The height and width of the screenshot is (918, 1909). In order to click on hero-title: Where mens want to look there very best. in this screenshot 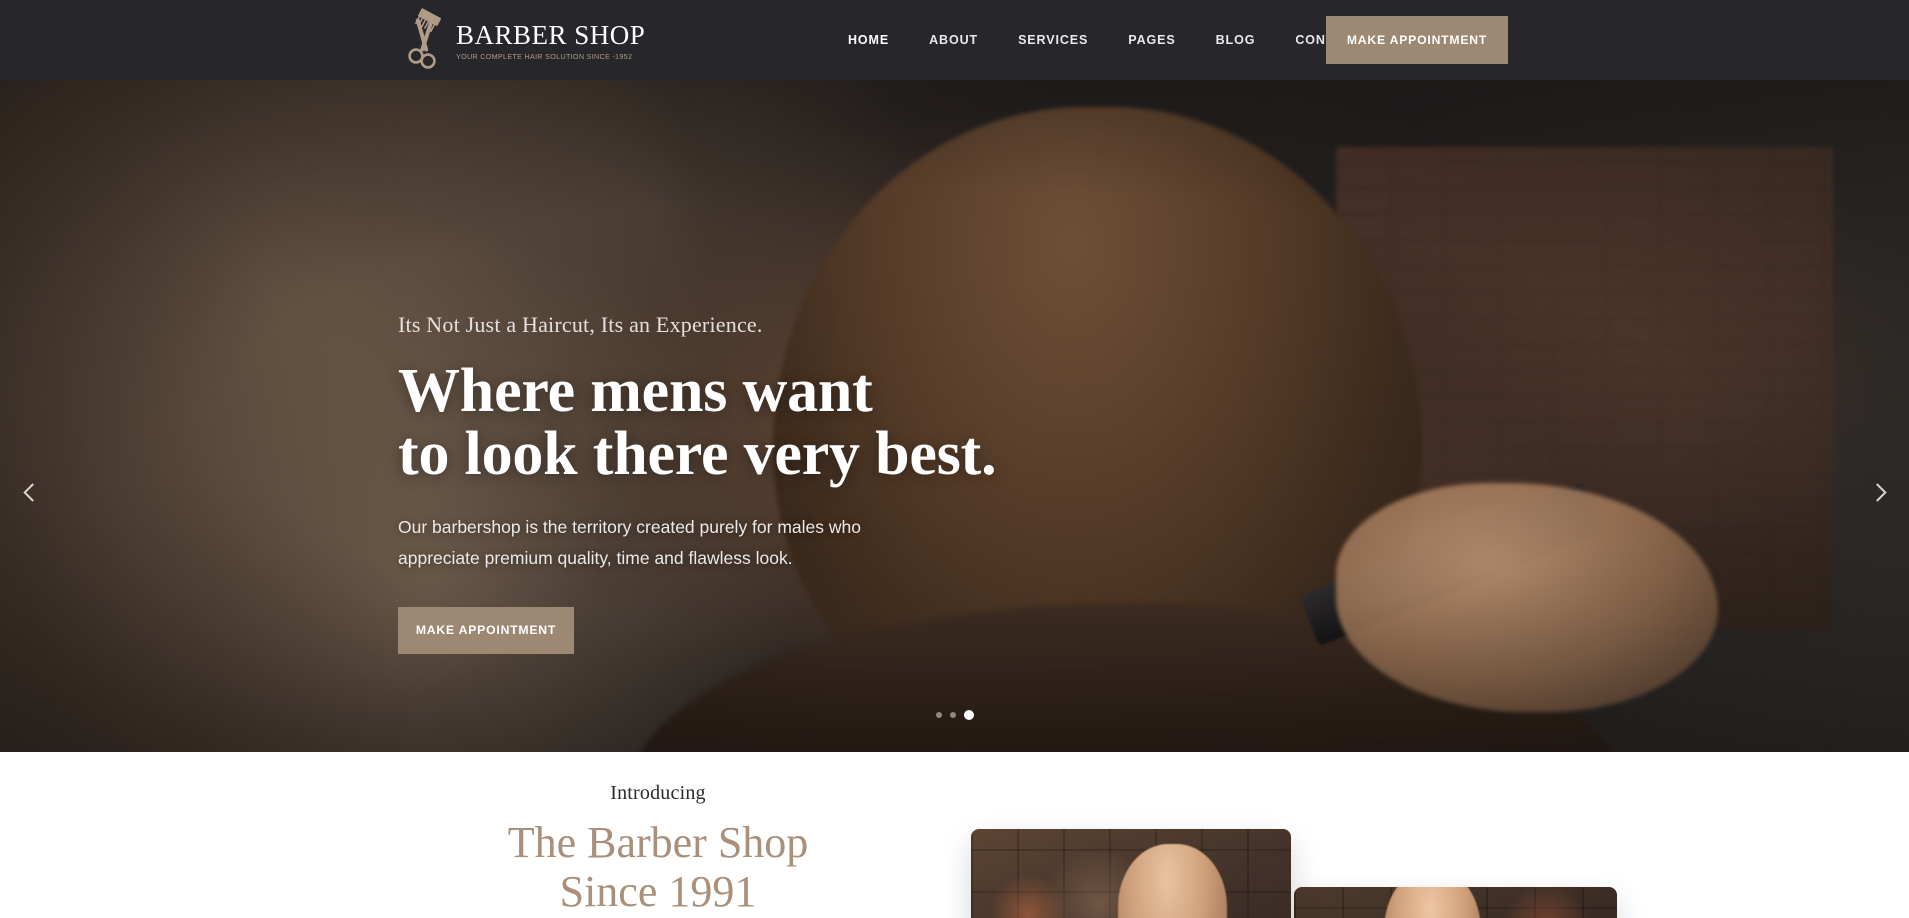, I will do `click(697, 423)`.